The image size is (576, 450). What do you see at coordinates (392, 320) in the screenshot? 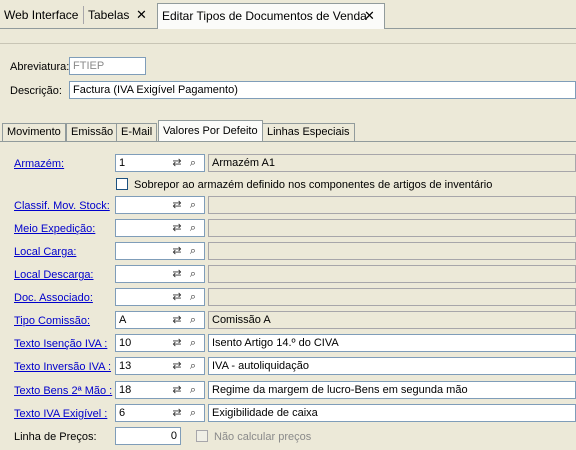
I see `tipo-comissao-description: Comissão A` at bounding box center [392, 320].